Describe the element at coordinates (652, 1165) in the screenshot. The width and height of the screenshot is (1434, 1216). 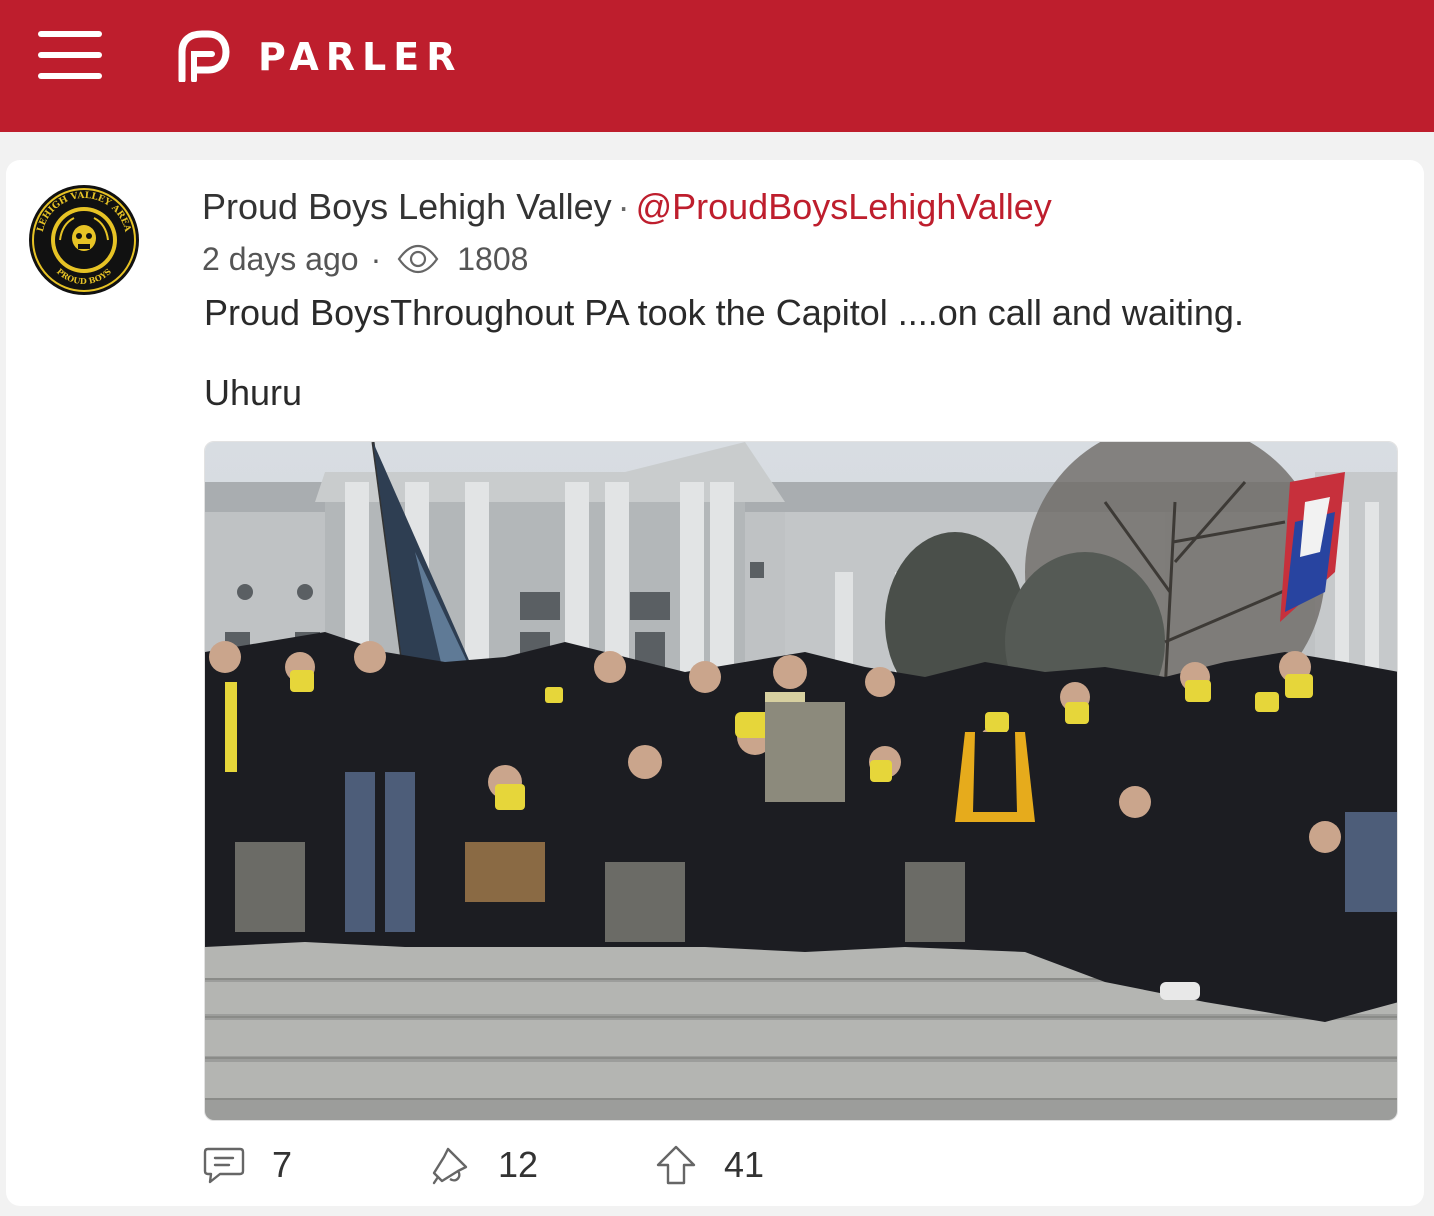
I see `post-actions: 7 12 41` at that location.